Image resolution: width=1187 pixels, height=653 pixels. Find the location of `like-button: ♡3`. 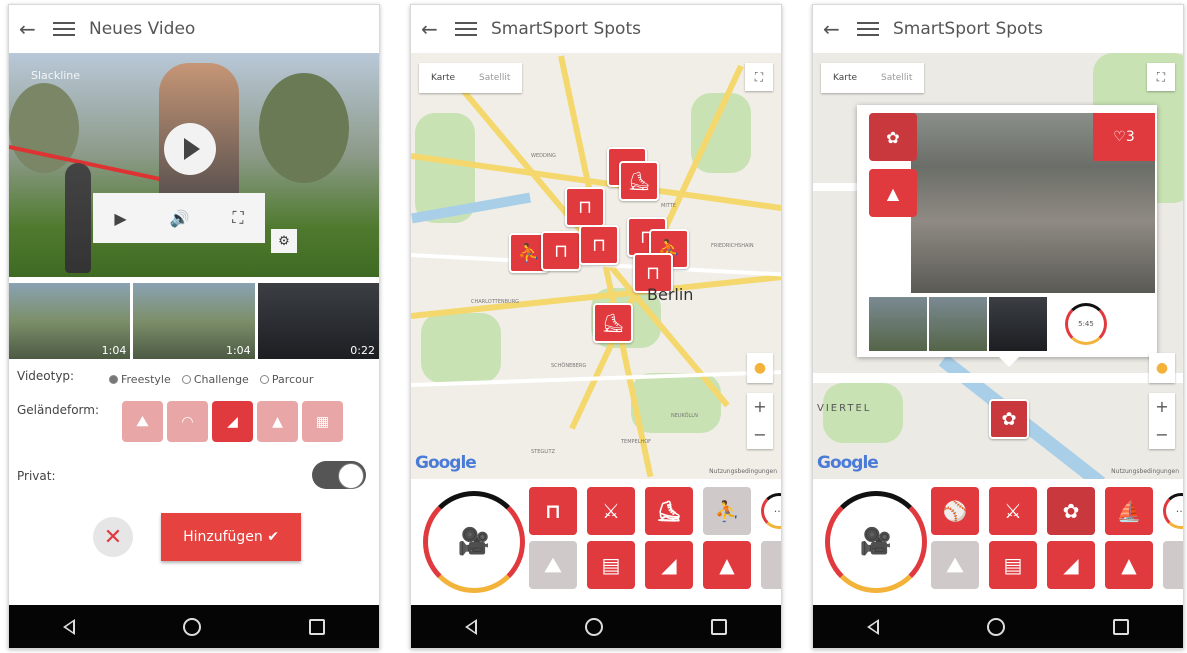

like-button: ♡3 is located at coordinates (1124, 137).